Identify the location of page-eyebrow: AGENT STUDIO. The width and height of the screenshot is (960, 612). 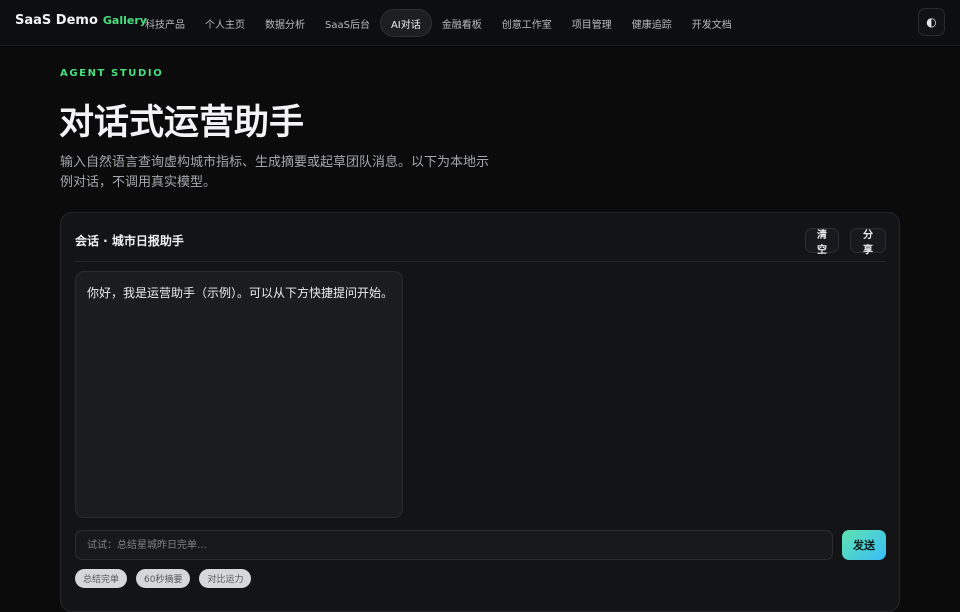
(112, 73).